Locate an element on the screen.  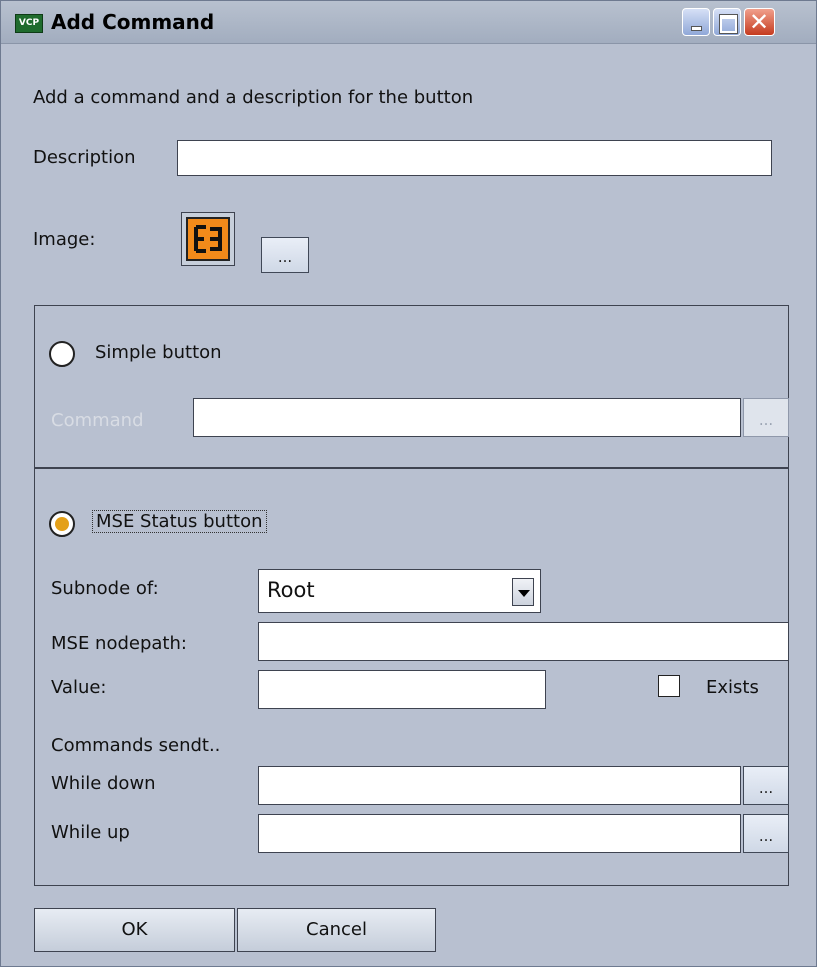
image-preview is located at coordinates (208, 239).